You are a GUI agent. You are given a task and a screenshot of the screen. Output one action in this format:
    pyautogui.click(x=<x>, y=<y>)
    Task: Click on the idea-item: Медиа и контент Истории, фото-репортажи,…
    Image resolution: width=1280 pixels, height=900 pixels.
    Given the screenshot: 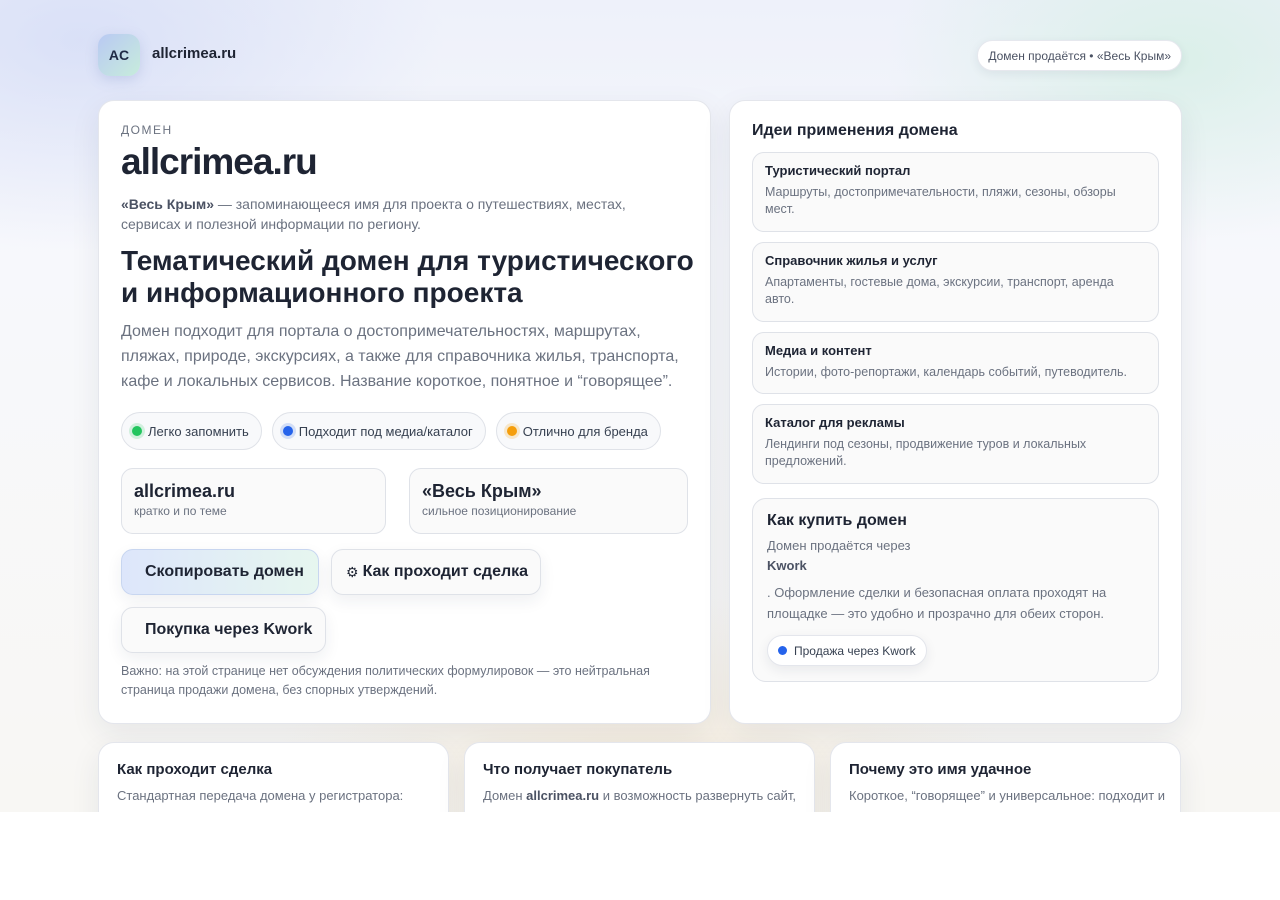 What is the action you would take?
    pyautogui.click(x=955, y=363)
    